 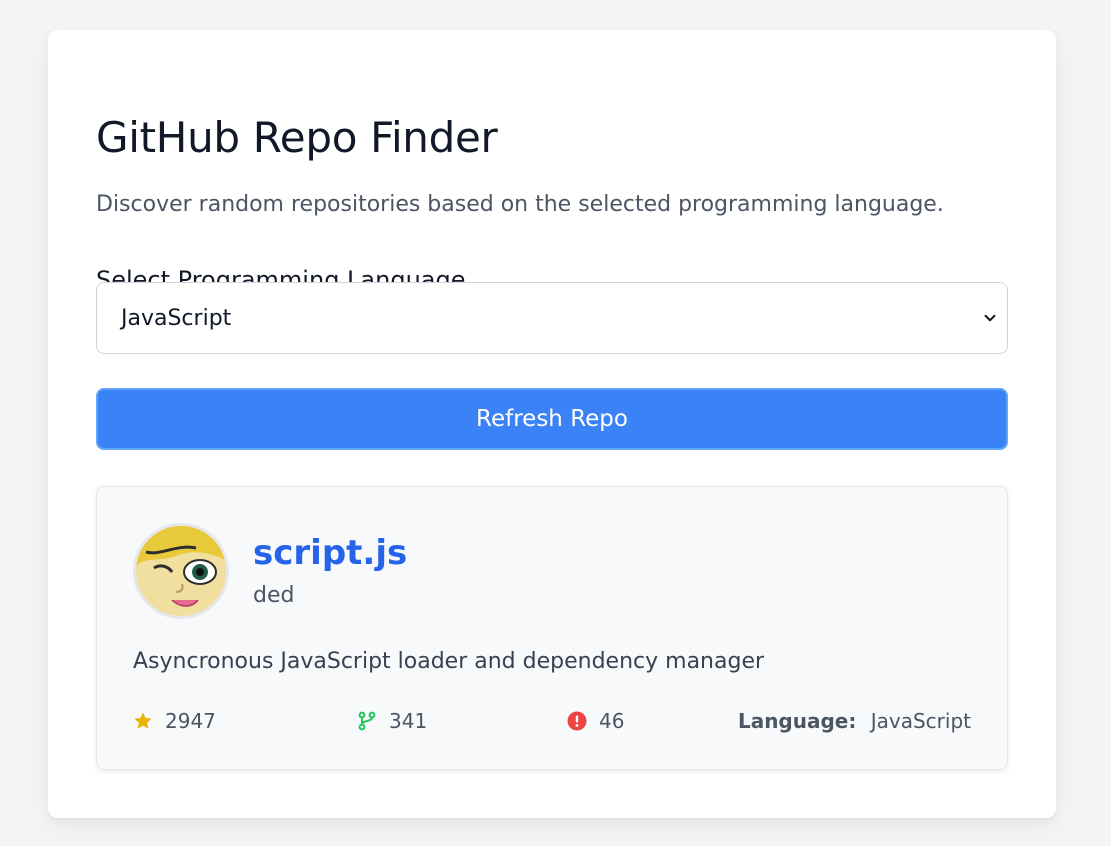 What do you see at coordinates (274, 595) in the screenshot?
I see `repo-owner: ded` at bounding box center [274, 595].